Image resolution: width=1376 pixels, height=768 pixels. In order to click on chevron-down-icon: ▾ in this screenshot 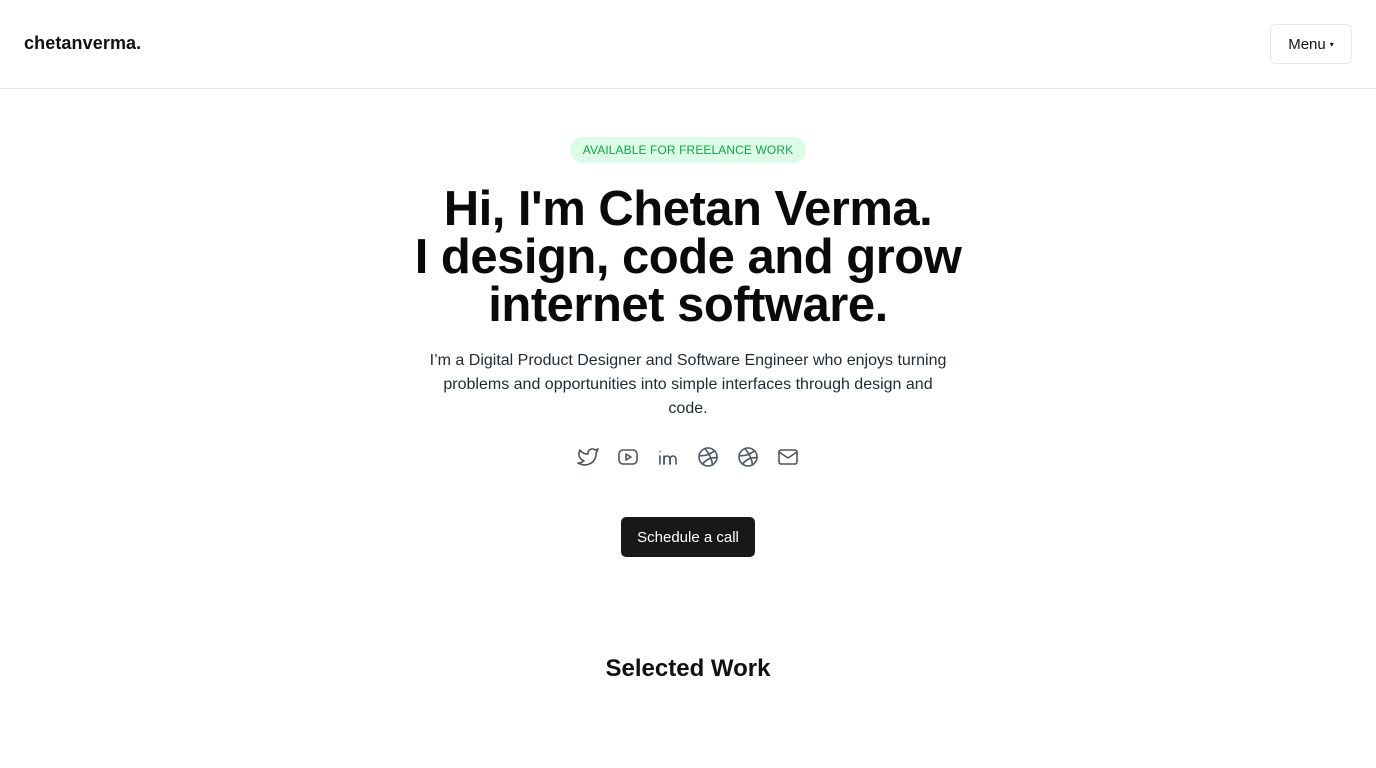, I will do `click(1331, 44)`.